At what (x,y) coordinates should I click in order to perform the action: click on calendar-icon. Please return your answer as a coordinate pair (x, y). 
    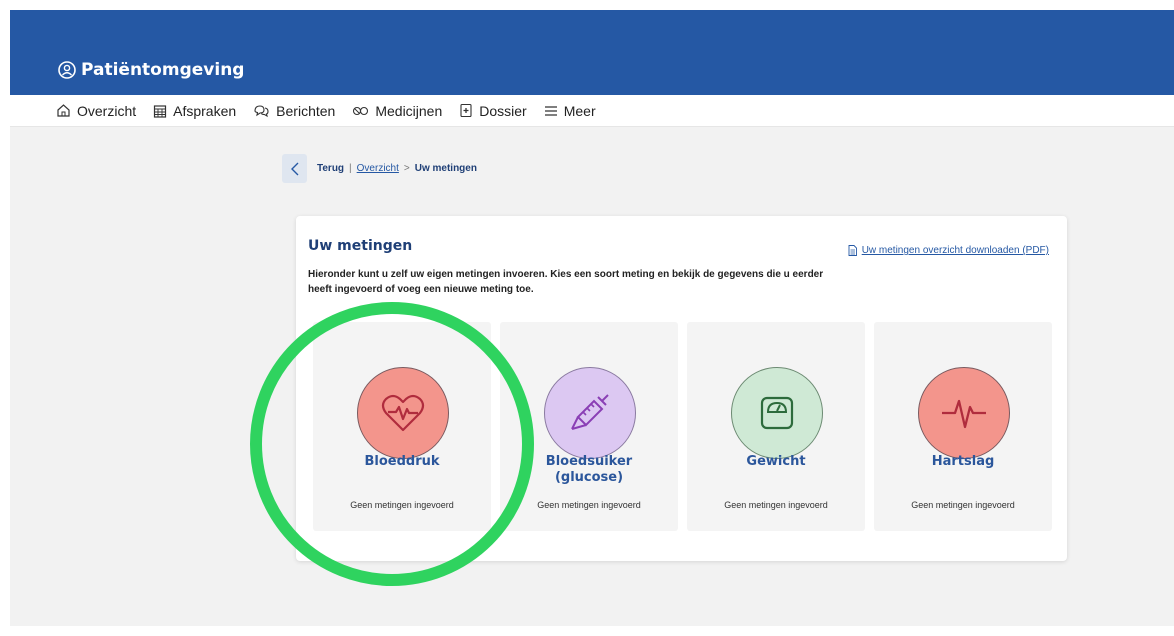
    Looking at the image, I should click on (160, 111).